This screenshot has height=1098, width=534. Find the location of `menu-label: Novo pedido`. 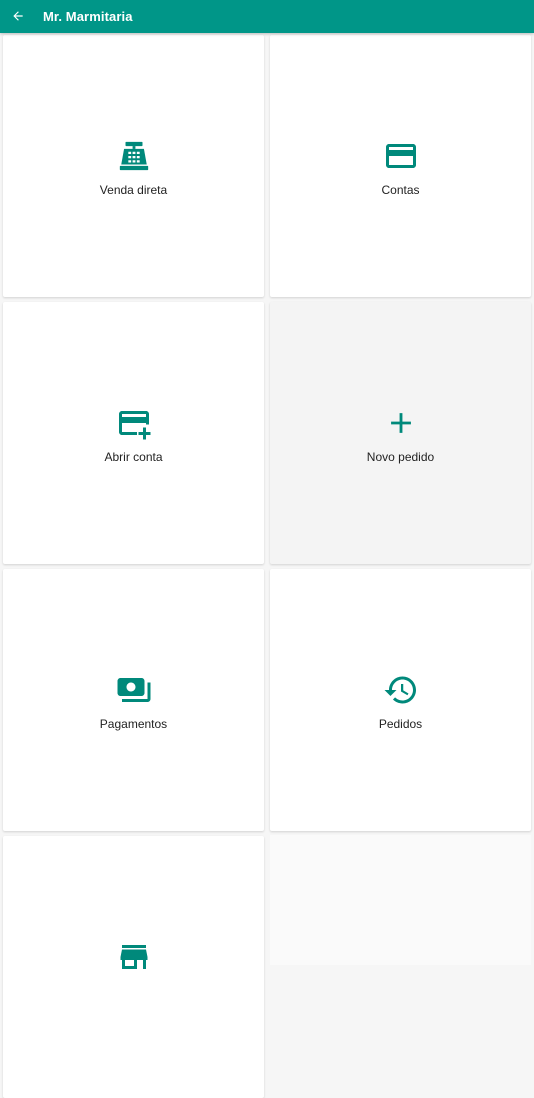

menu-label: Novo pedido is located at coordinates (400, 457).